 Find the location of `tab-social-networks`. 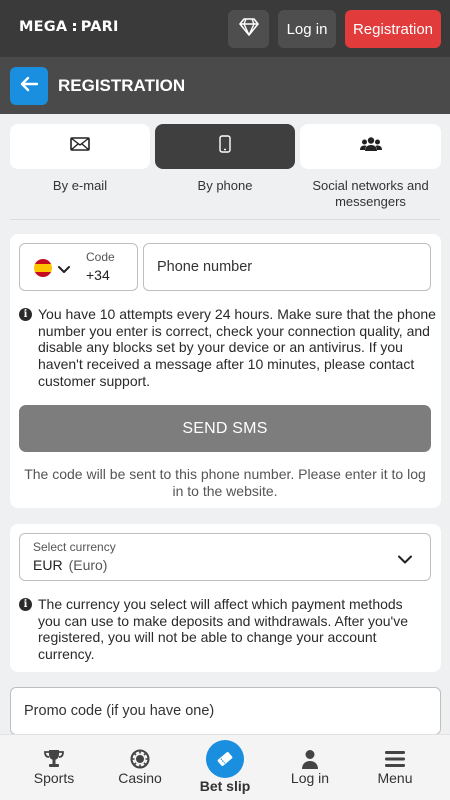

tab-social-networks is located at coordinates (370, 146).